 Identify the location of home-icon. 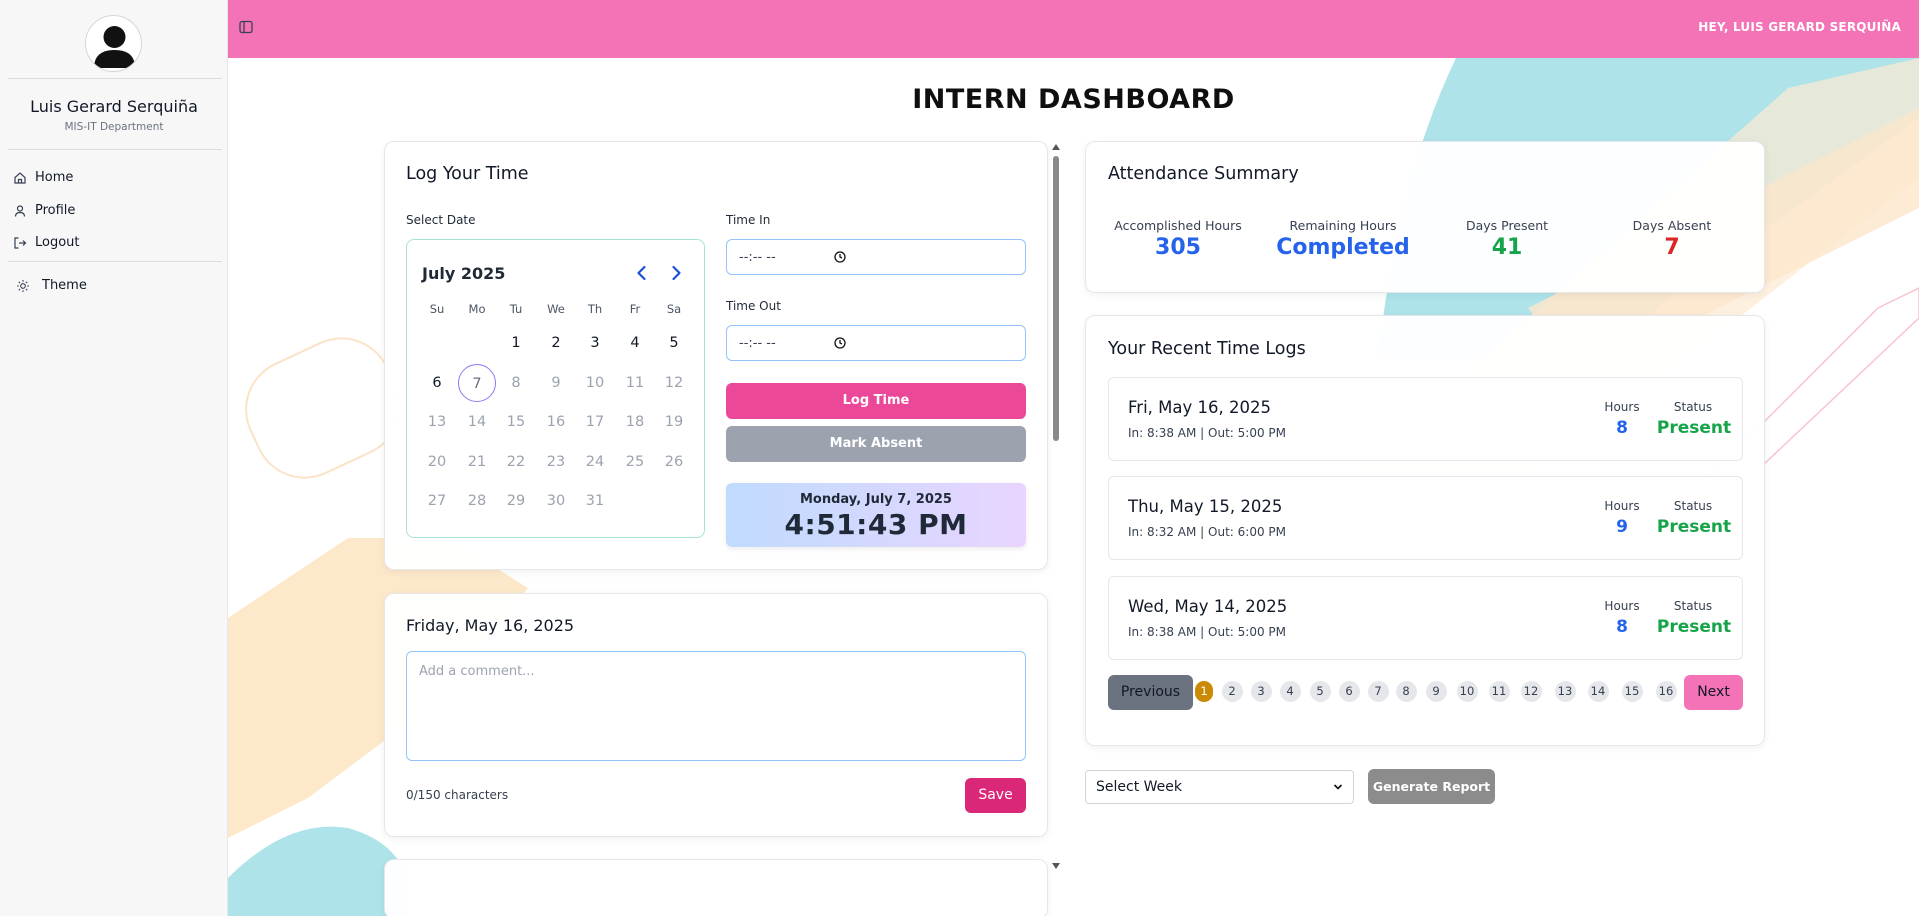
(20, 177).